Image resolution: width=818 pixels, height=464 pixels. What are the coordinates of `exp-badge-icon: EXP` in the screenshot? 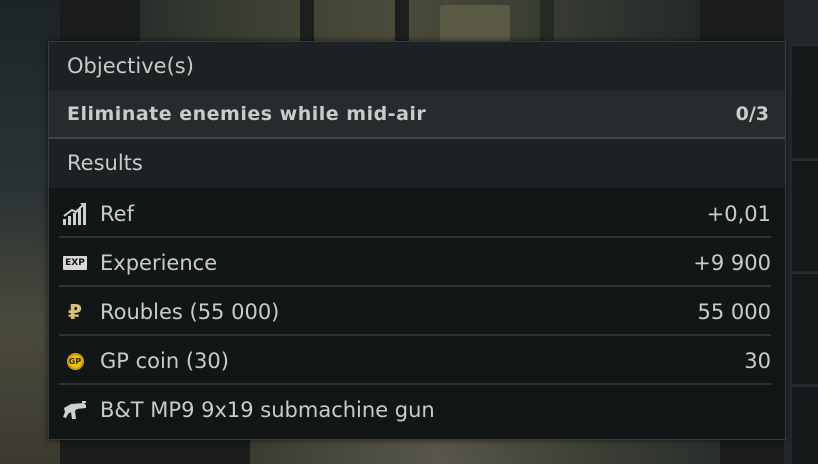 It's located at (75, 263).